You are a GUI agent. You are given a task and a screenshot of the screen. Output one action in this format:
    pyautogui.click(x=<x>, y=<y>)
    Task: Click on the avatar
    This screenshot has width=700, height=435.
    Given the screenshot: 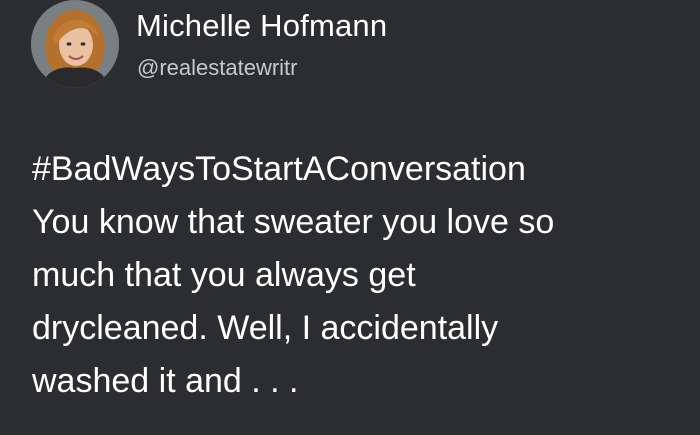 What is the action you would take?
    pyautogui.click(x=75, y=44)
    